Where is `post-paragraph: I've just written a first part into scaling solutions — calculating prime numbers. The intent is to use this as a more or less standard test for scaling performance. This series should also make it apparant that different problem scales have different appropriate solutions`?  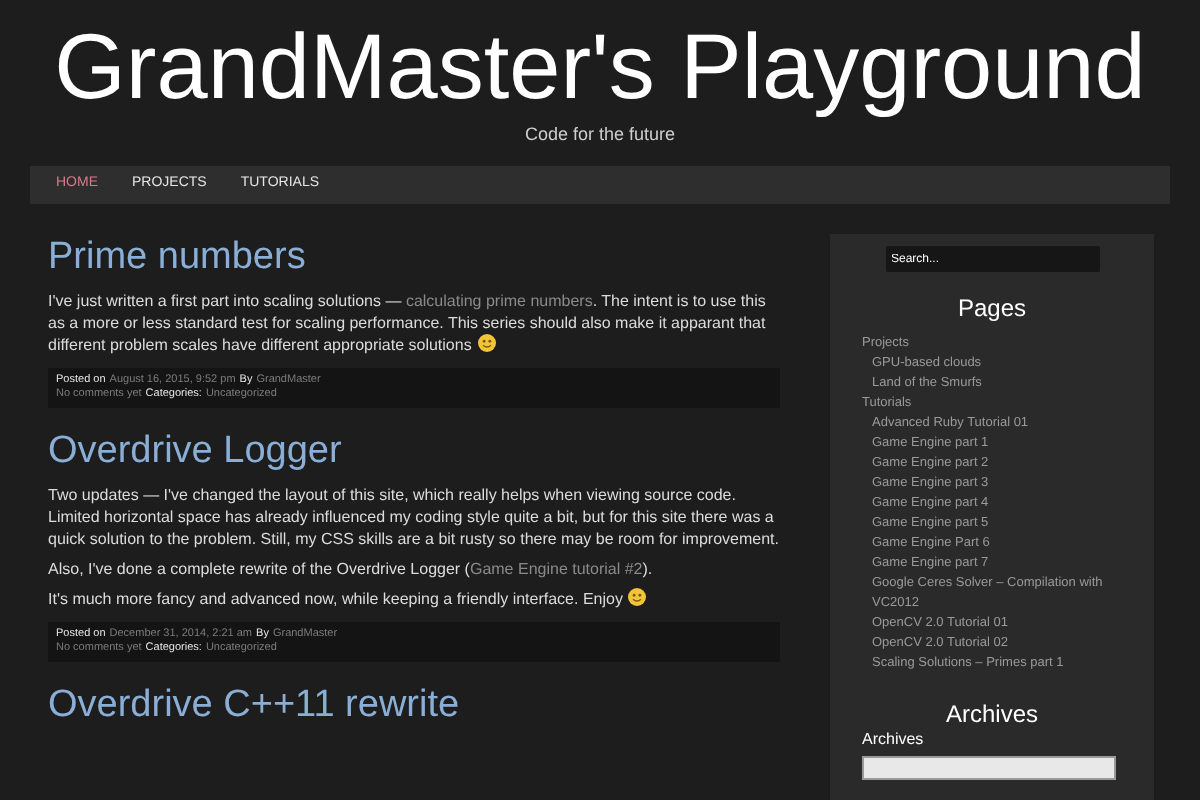 post-paragraph: I've just written a first part into scaling solutions — calculating prime numbers. The intent is to use this as a more or less standard test for scaling performance. This series should also make it apparant that different problem scales have different appropriate solutions is located at coordinates (408, 323).